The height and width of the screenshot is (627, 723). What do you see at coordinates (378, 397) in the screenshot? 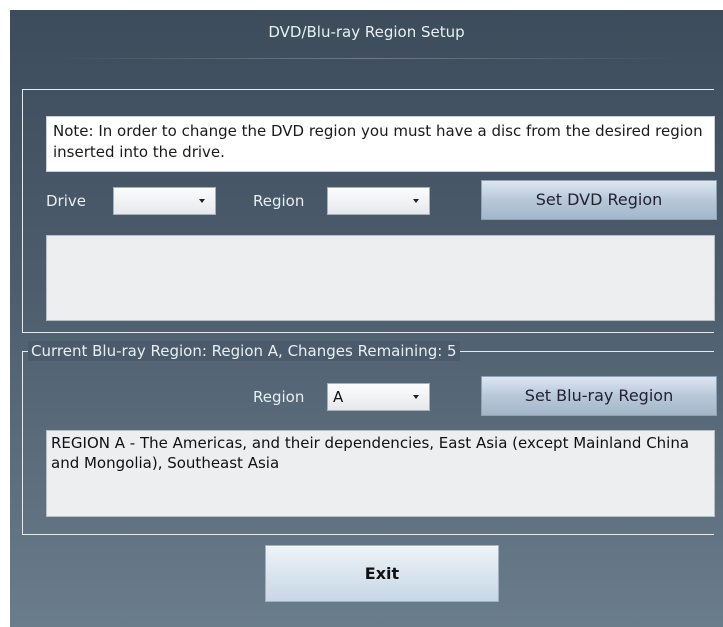
I see `bluray-region-select: A` at bounding box center [378, 397].